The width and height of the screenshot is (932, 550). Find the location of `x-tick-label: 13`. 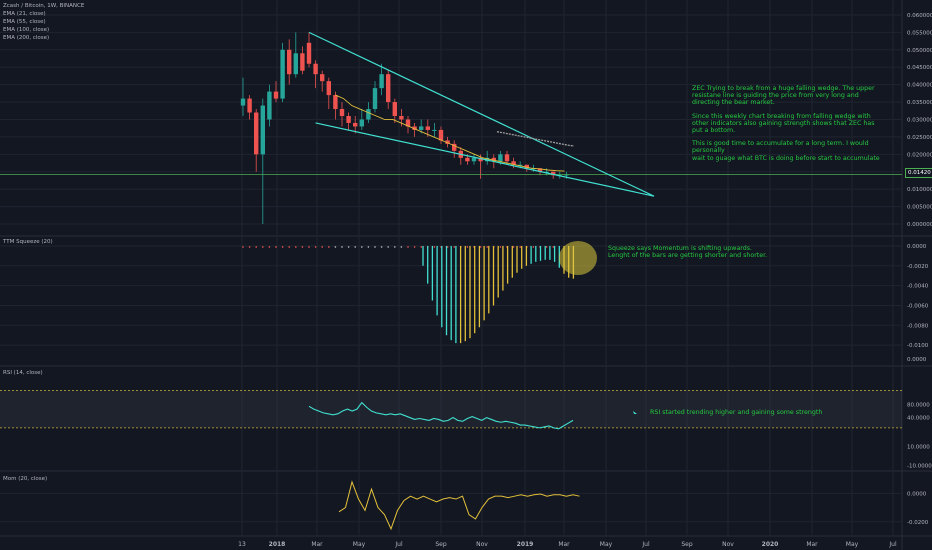

x-tick-label: 13 is located at coordinates (242, 544).